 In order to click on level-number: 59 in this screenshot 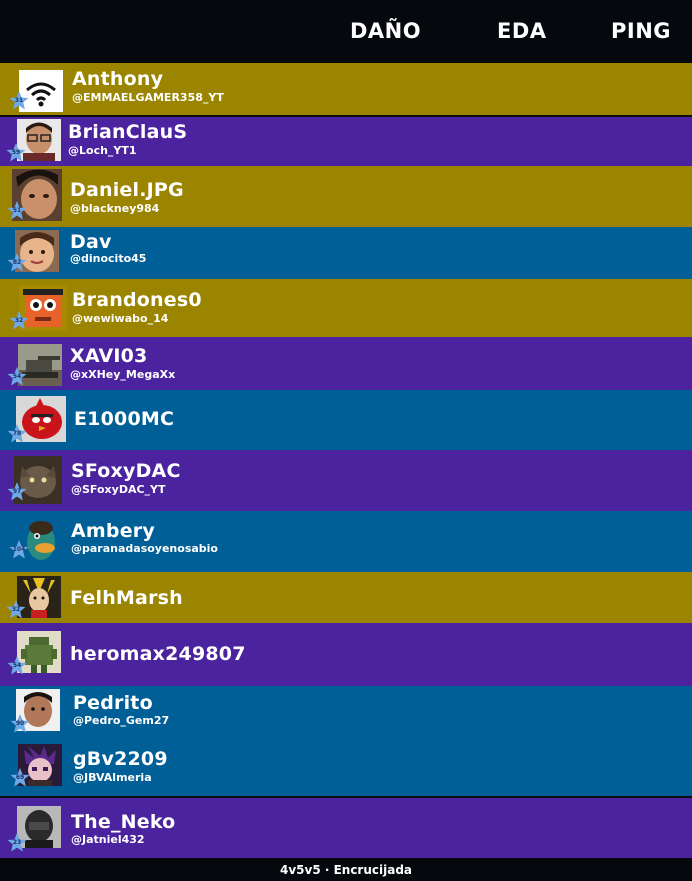, I will do `click(16, 152)`.